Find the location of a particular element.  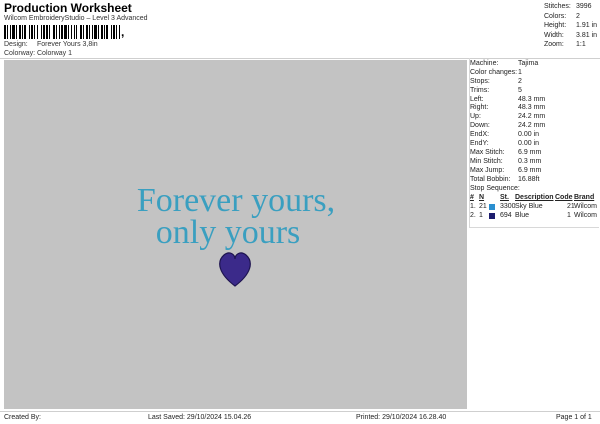

stop-code: 1 is located at coordinates (569, 215).